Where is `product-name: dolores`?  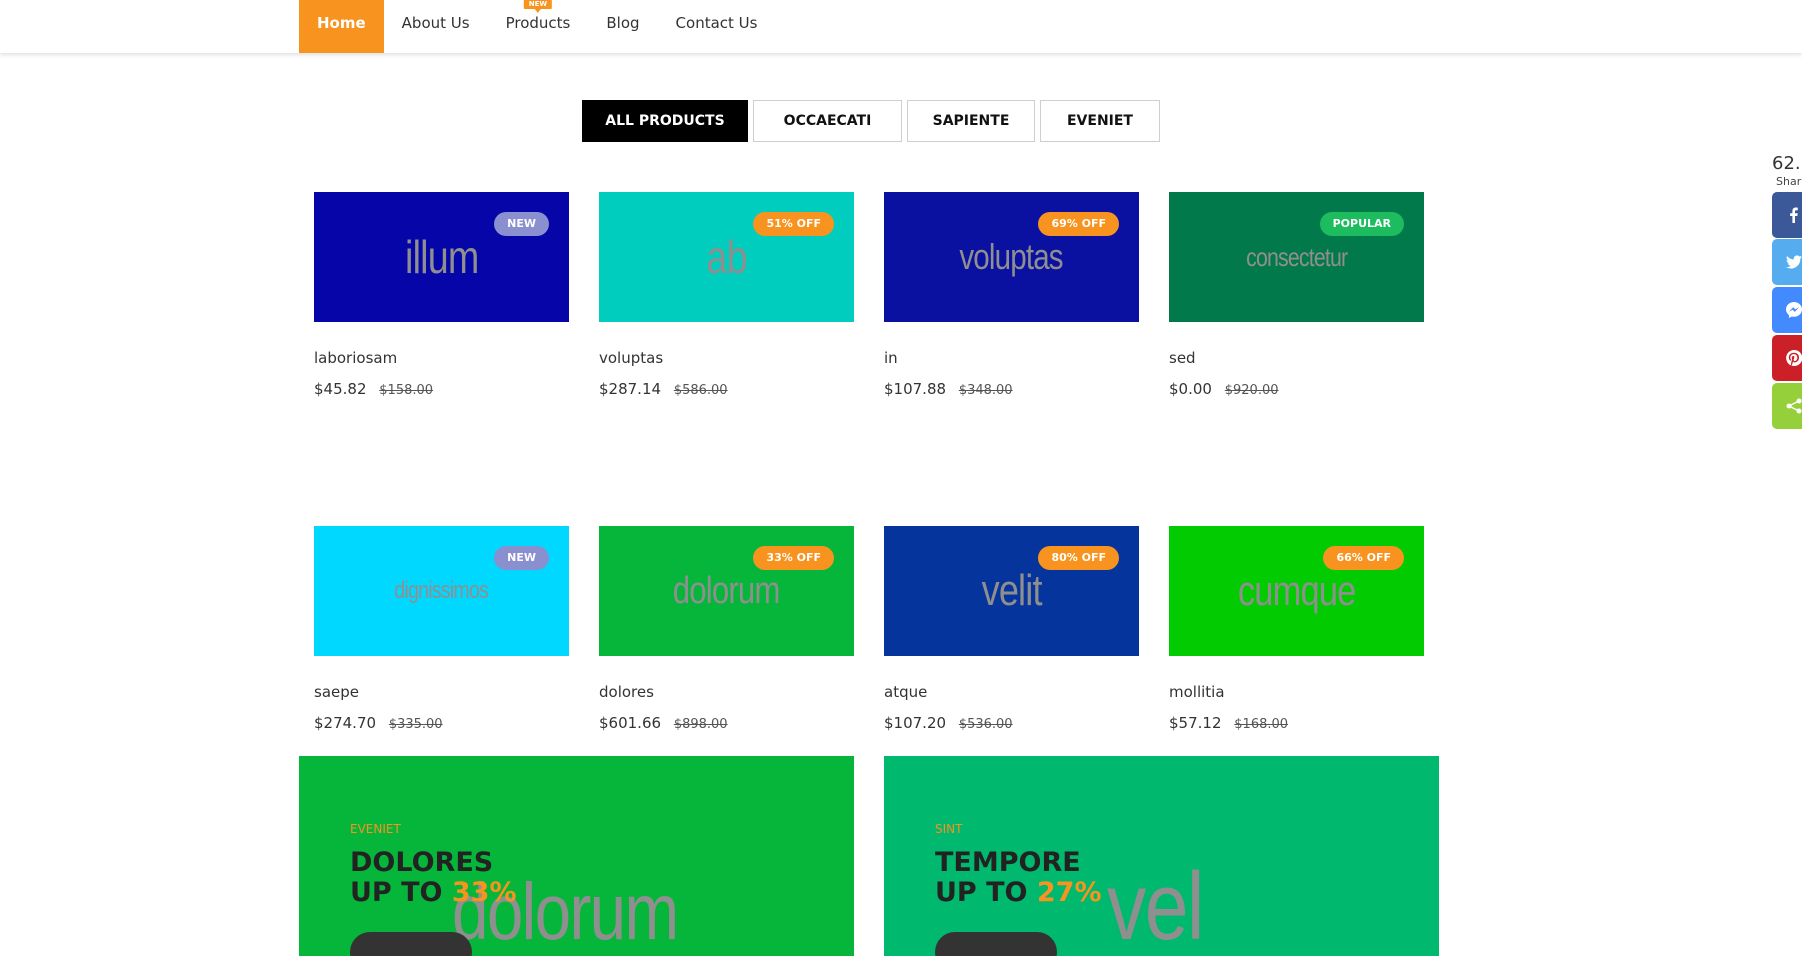 product-name: dolores is located at coordinates (726, 692).